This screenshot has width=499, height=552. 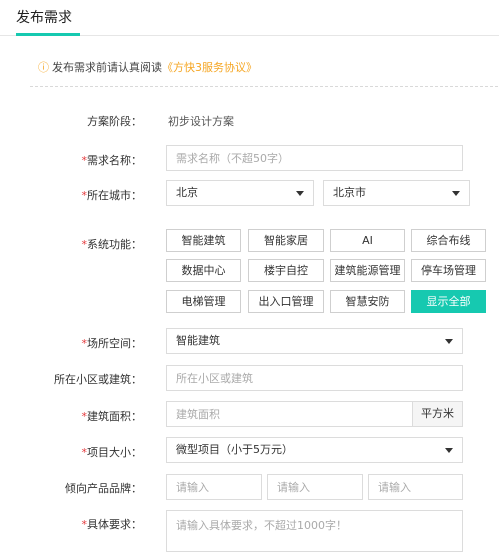 I want to click on function-option: 智能家居, so click(x=286, y=240).